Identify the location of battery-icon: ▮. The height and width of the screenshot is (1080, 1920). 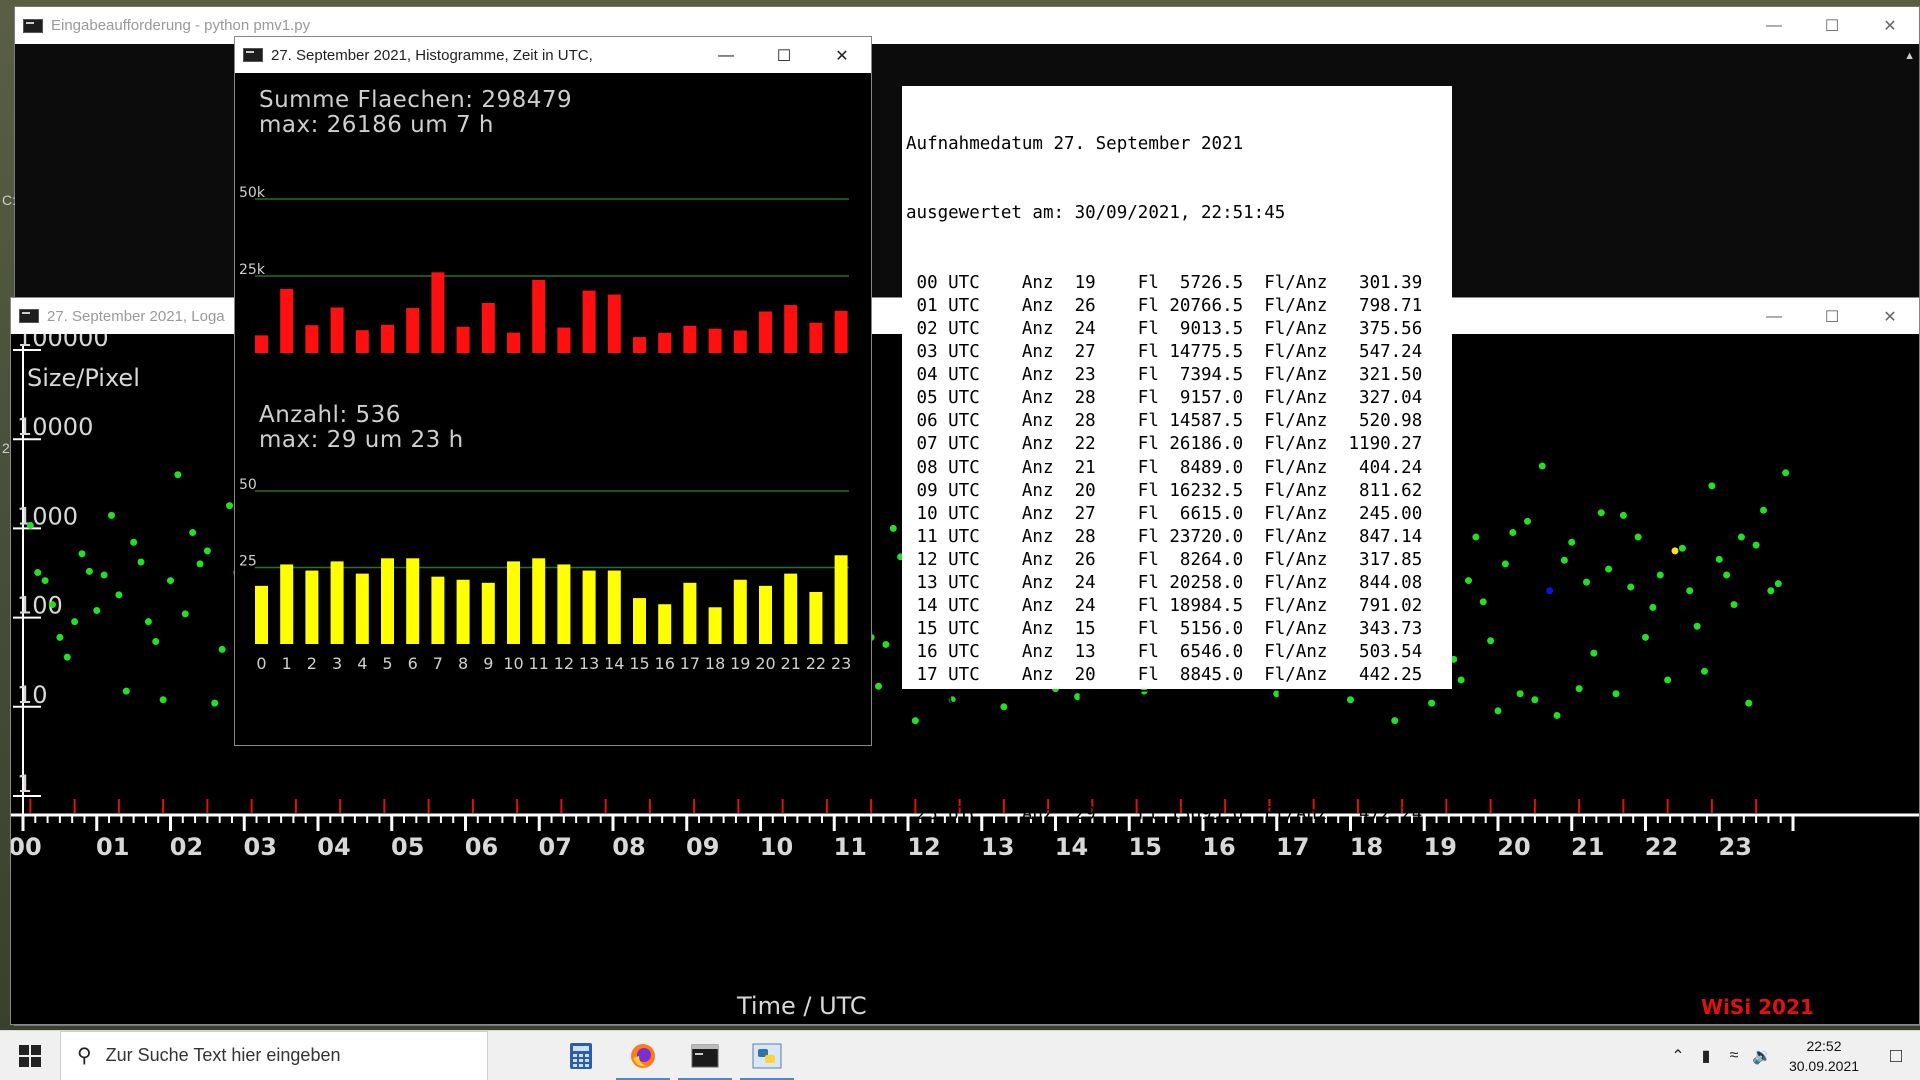
(1706, 1056).